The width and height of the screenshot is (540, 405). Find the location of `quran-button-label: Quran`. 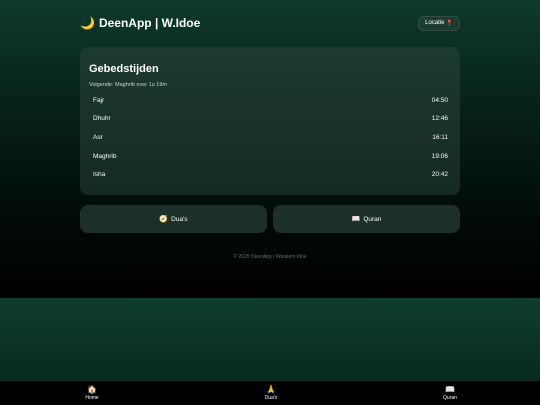

quran-button-label: Quran is located at coordinates (372, 219).